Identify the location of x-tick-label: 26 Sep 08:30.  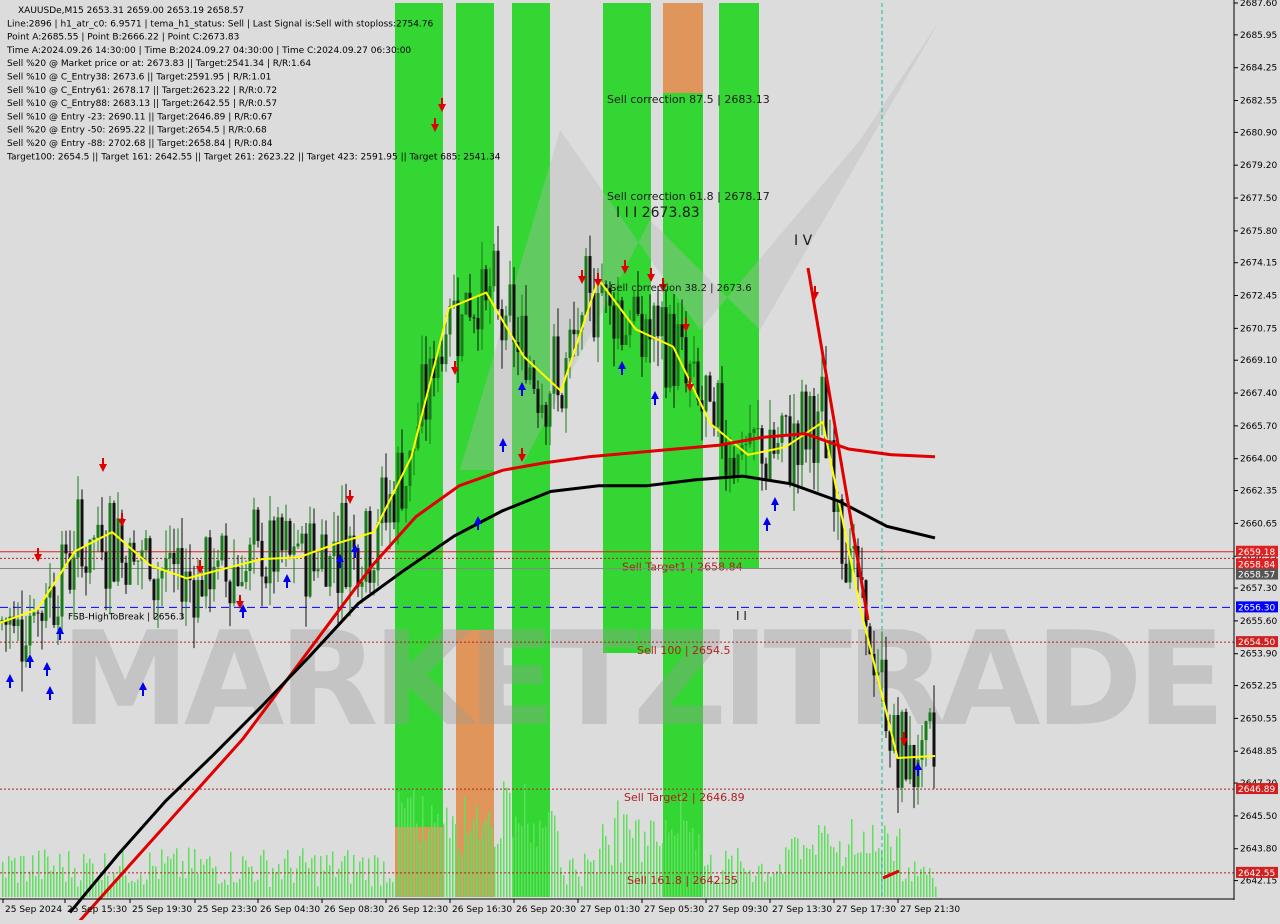
(354, 910).